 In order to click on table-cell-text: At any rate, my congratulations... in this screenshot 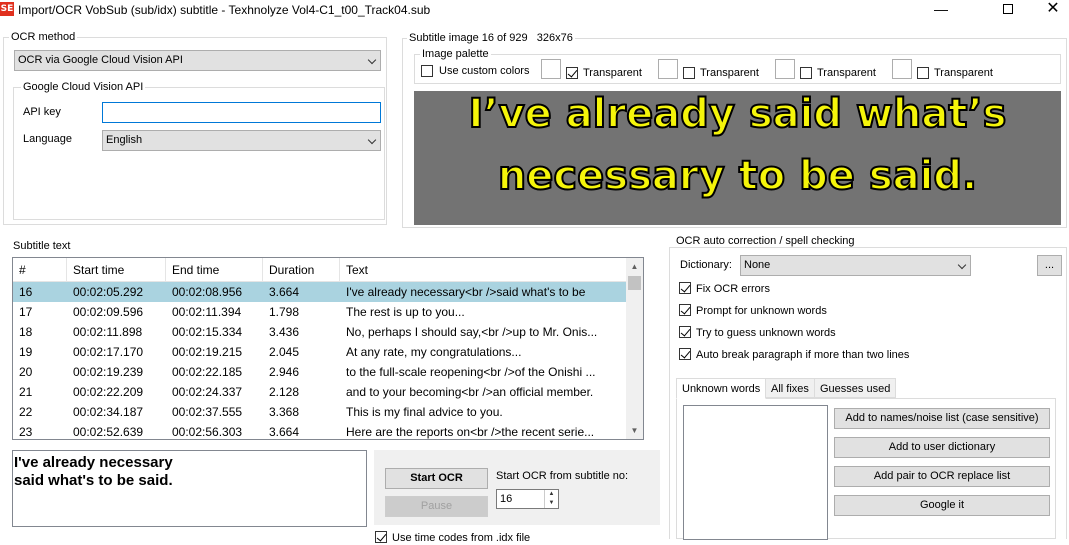, I will do `click(434, 352)`.